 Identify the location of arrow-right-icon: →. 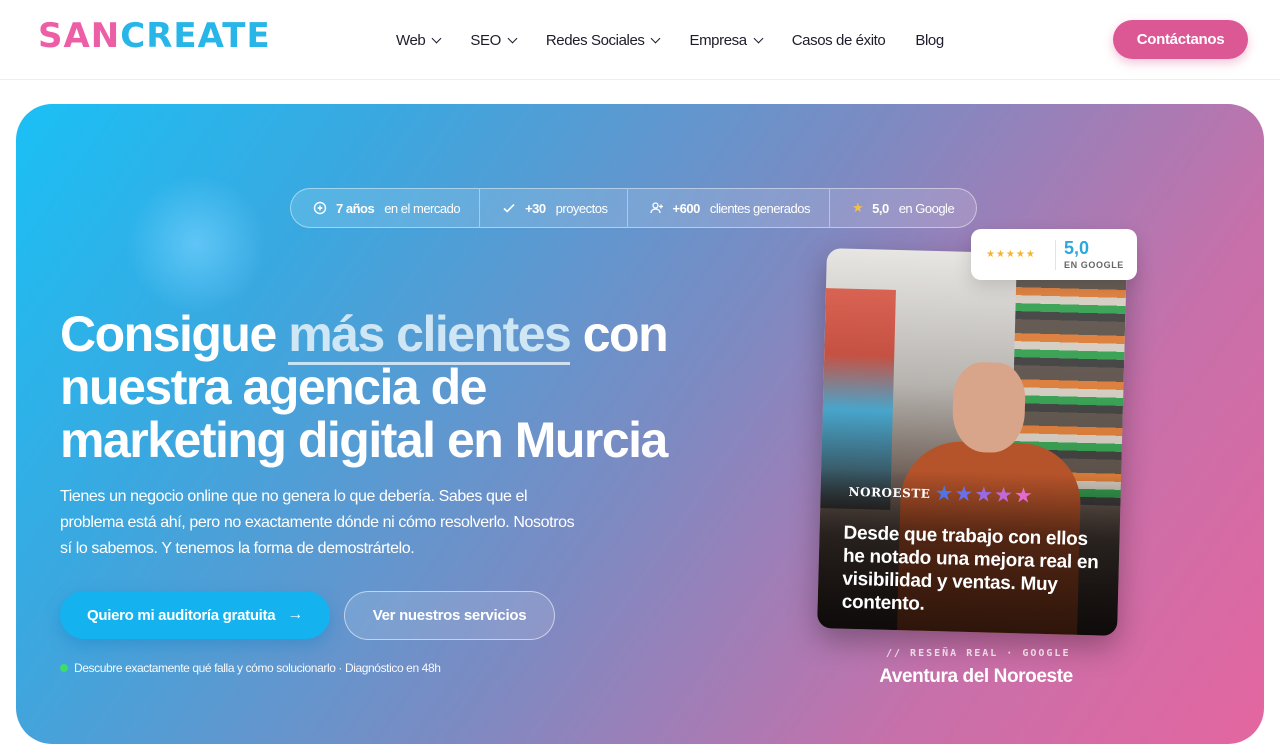
(295, 614).